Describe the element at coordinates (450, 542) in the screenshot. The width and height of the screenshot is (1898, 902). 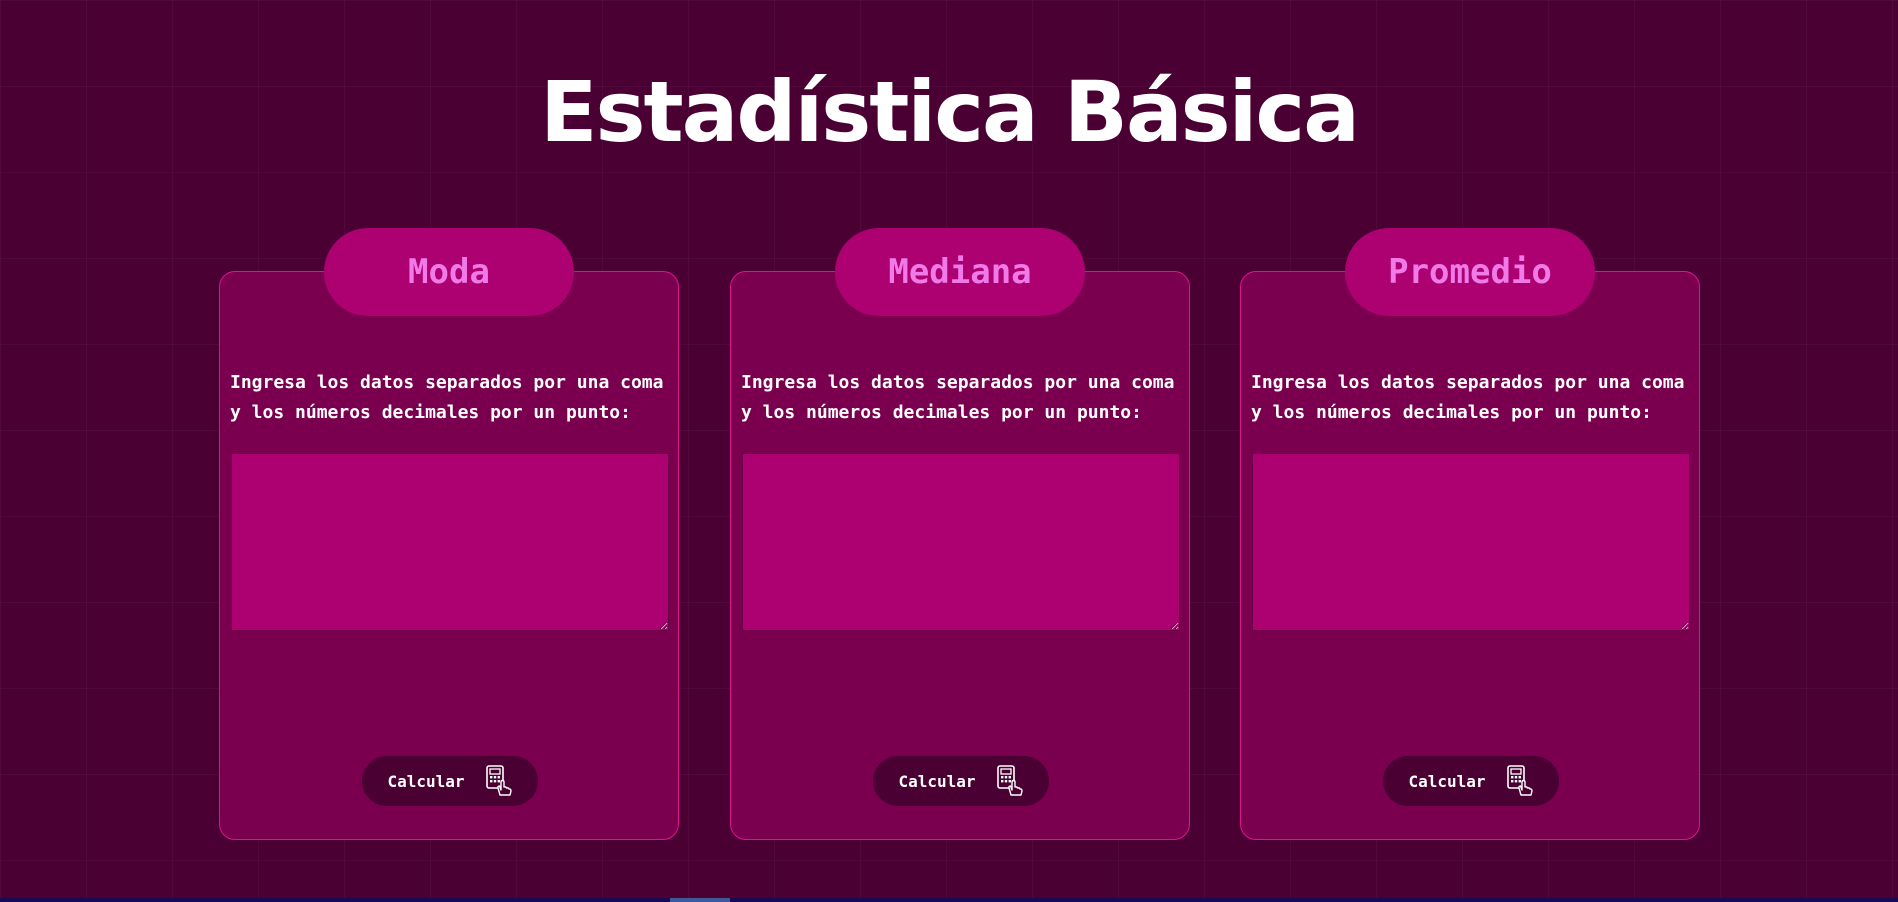
I see `moda-data-input` at that location.